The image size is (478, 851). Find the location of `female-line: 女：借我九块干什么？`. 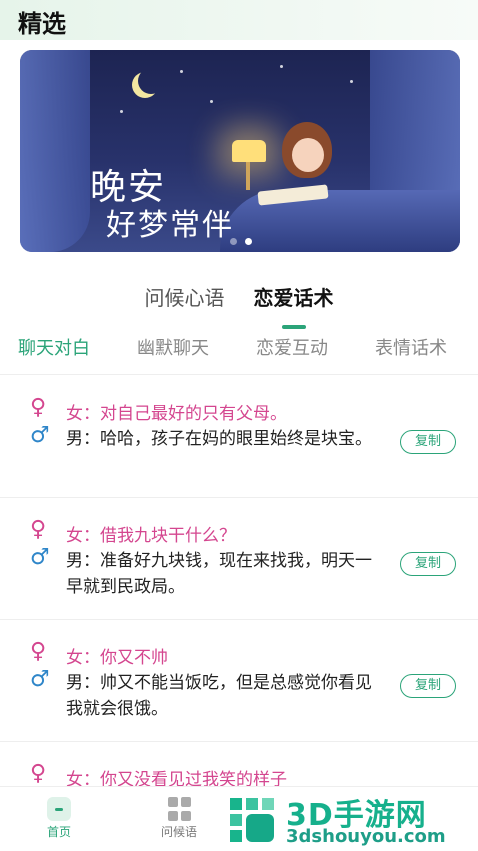

female-line: 女：借我九块干什么？ is located at coordinates (151, 536).